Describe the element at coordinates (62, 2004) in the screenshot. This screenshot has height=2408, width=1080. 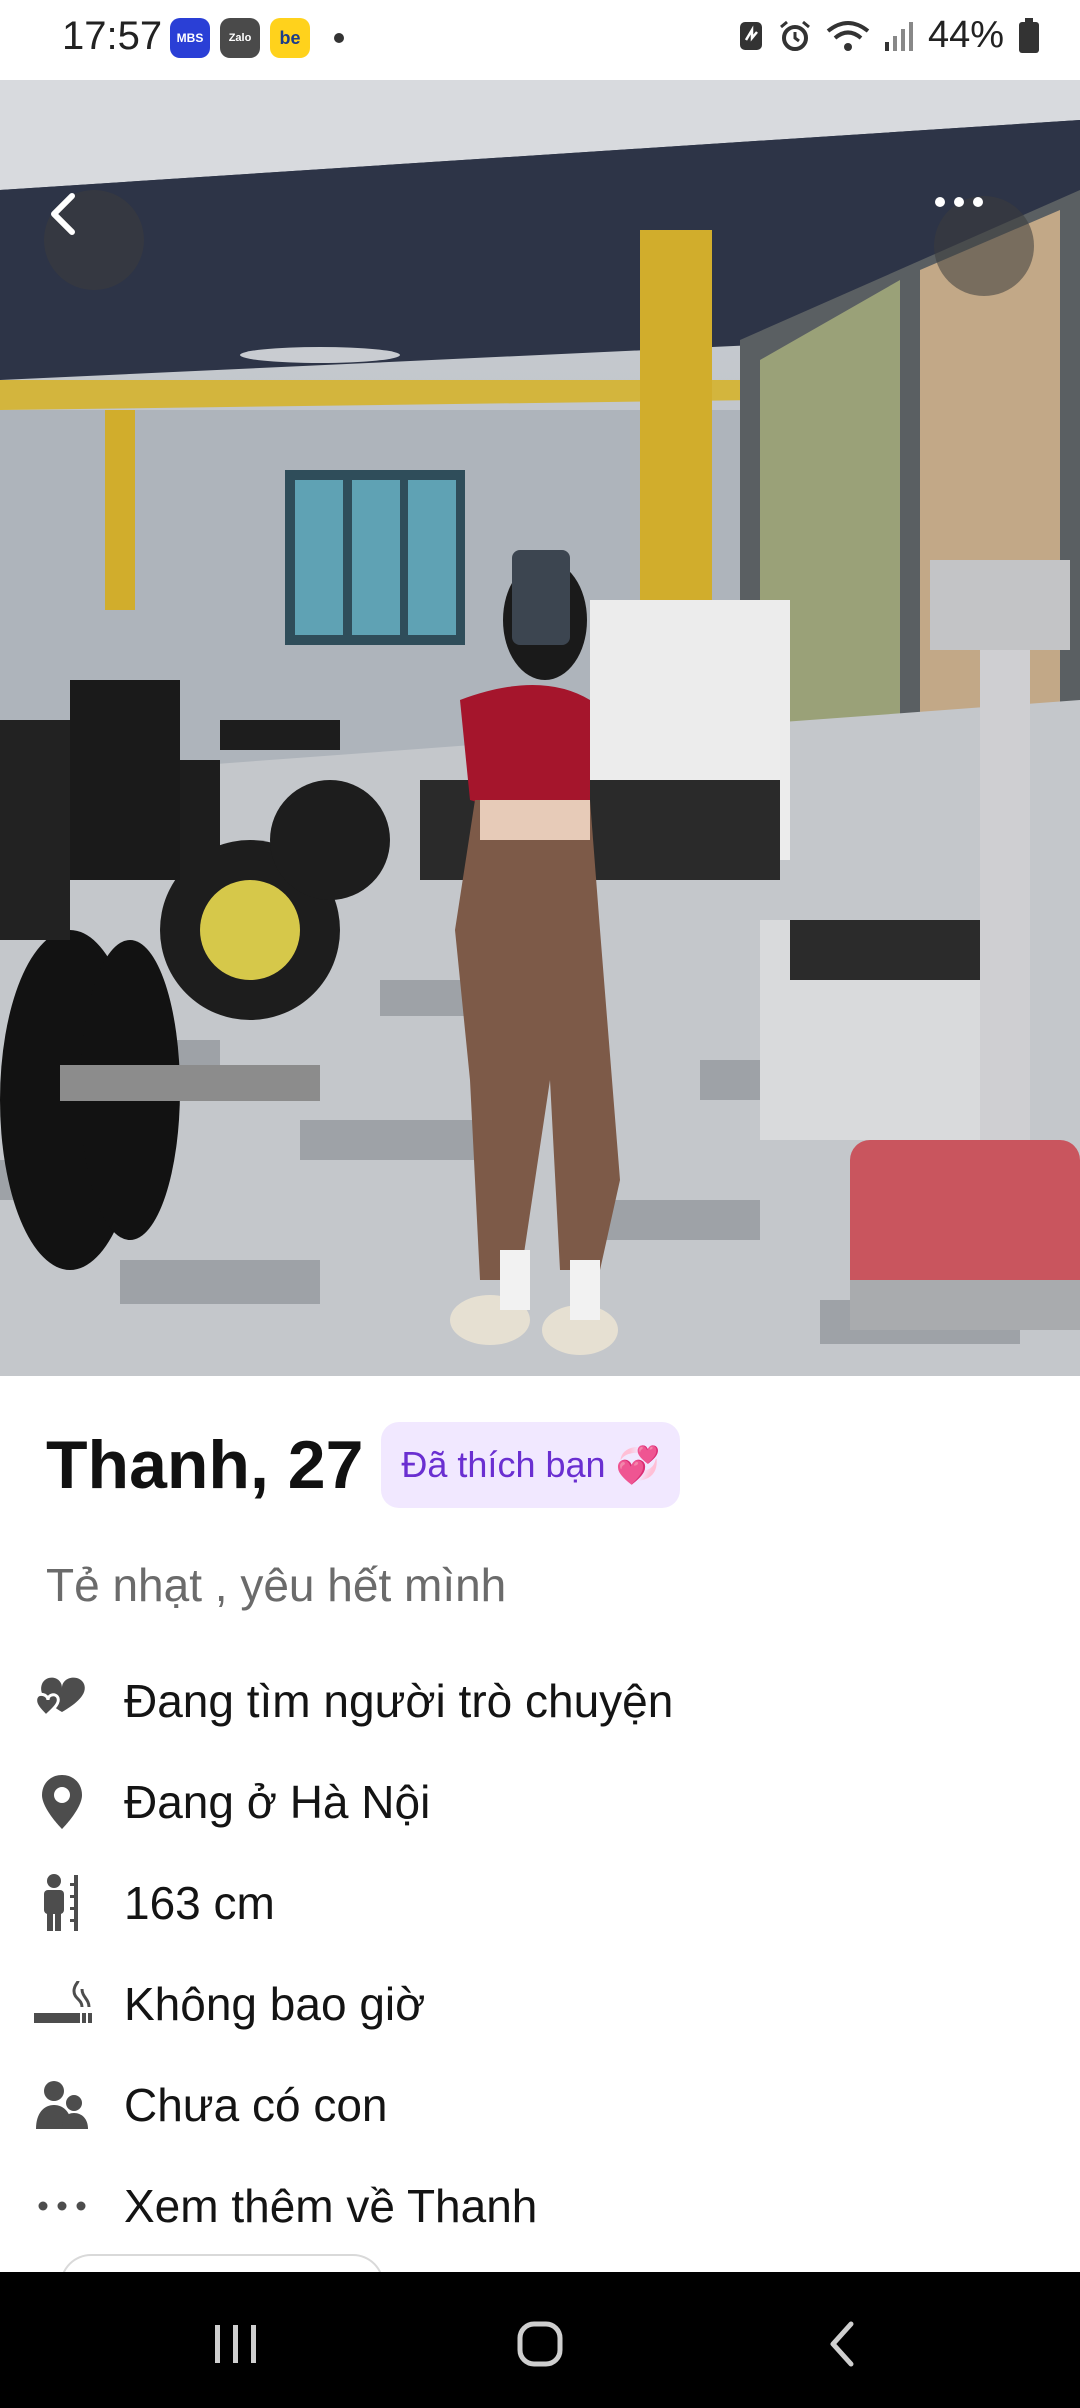
I see `smoking-icon` at that location.